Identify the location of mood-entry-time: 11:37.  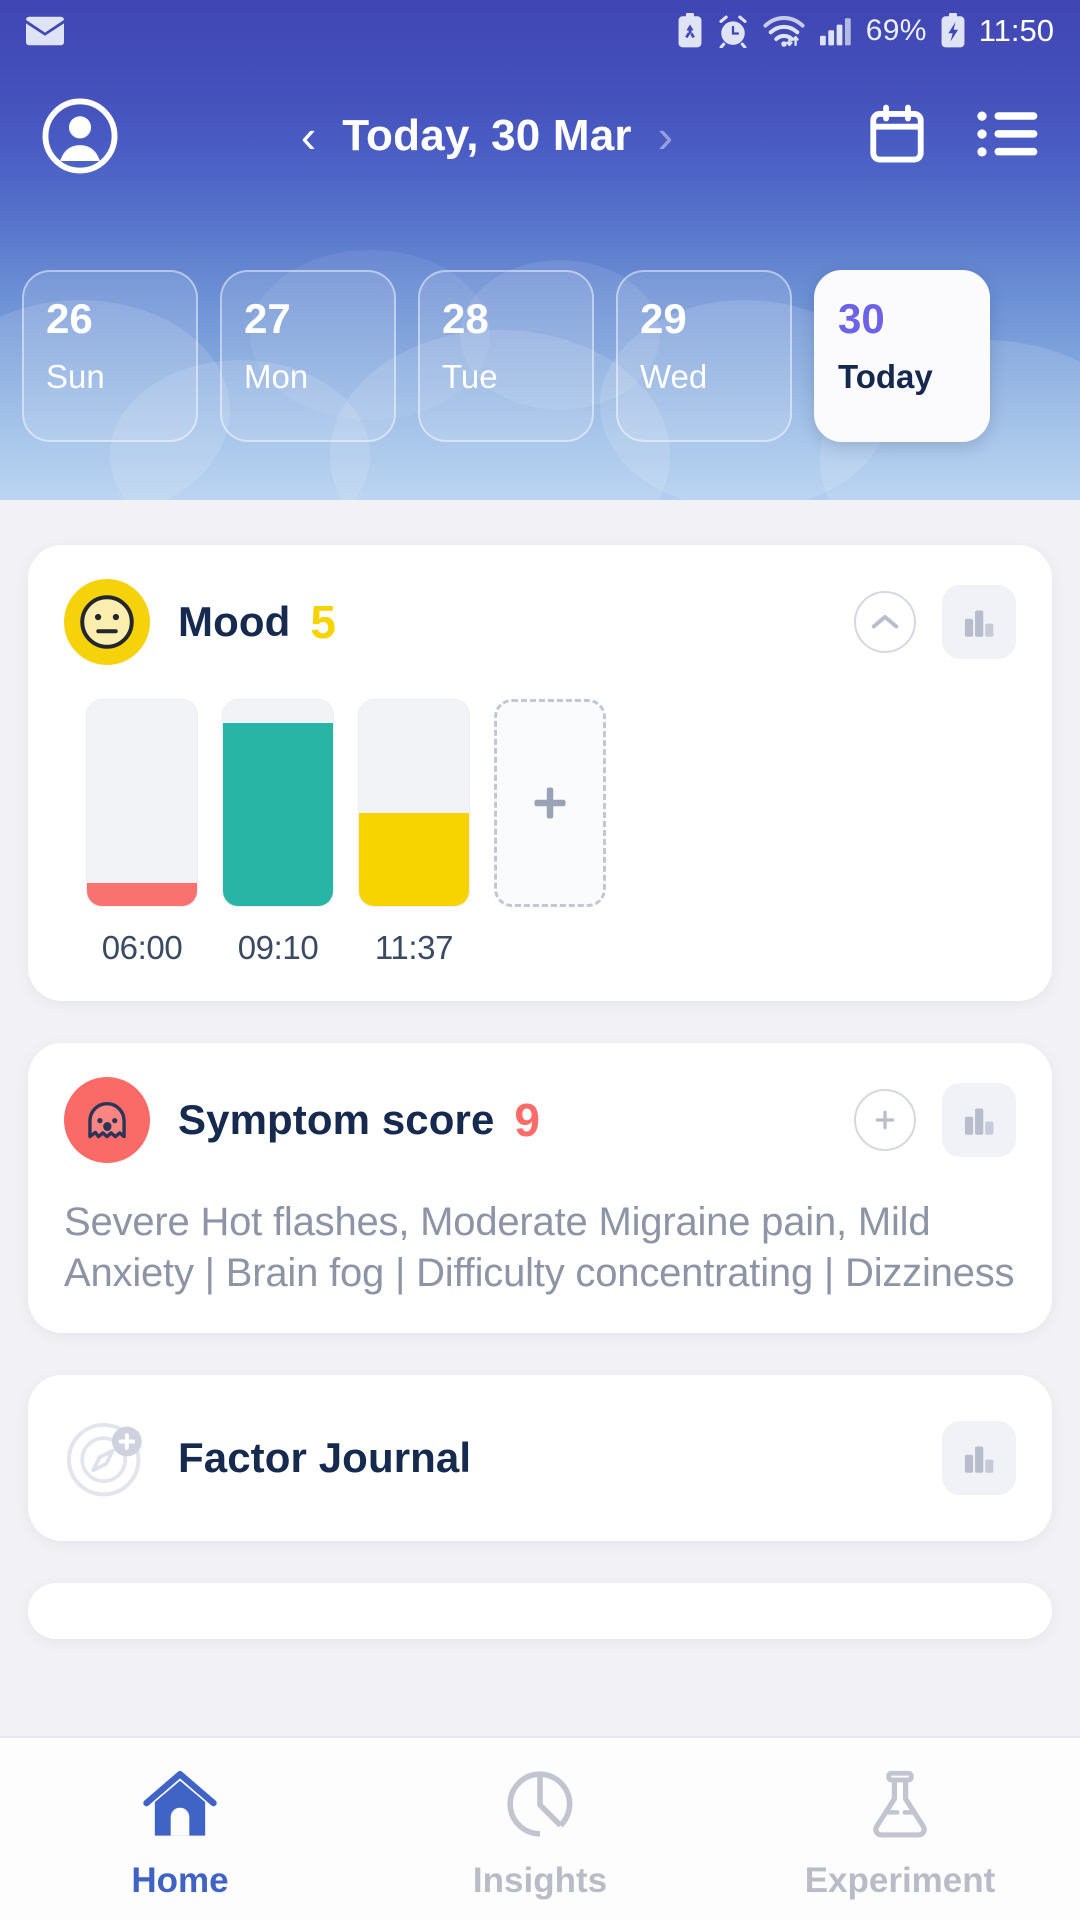
(414, 947).